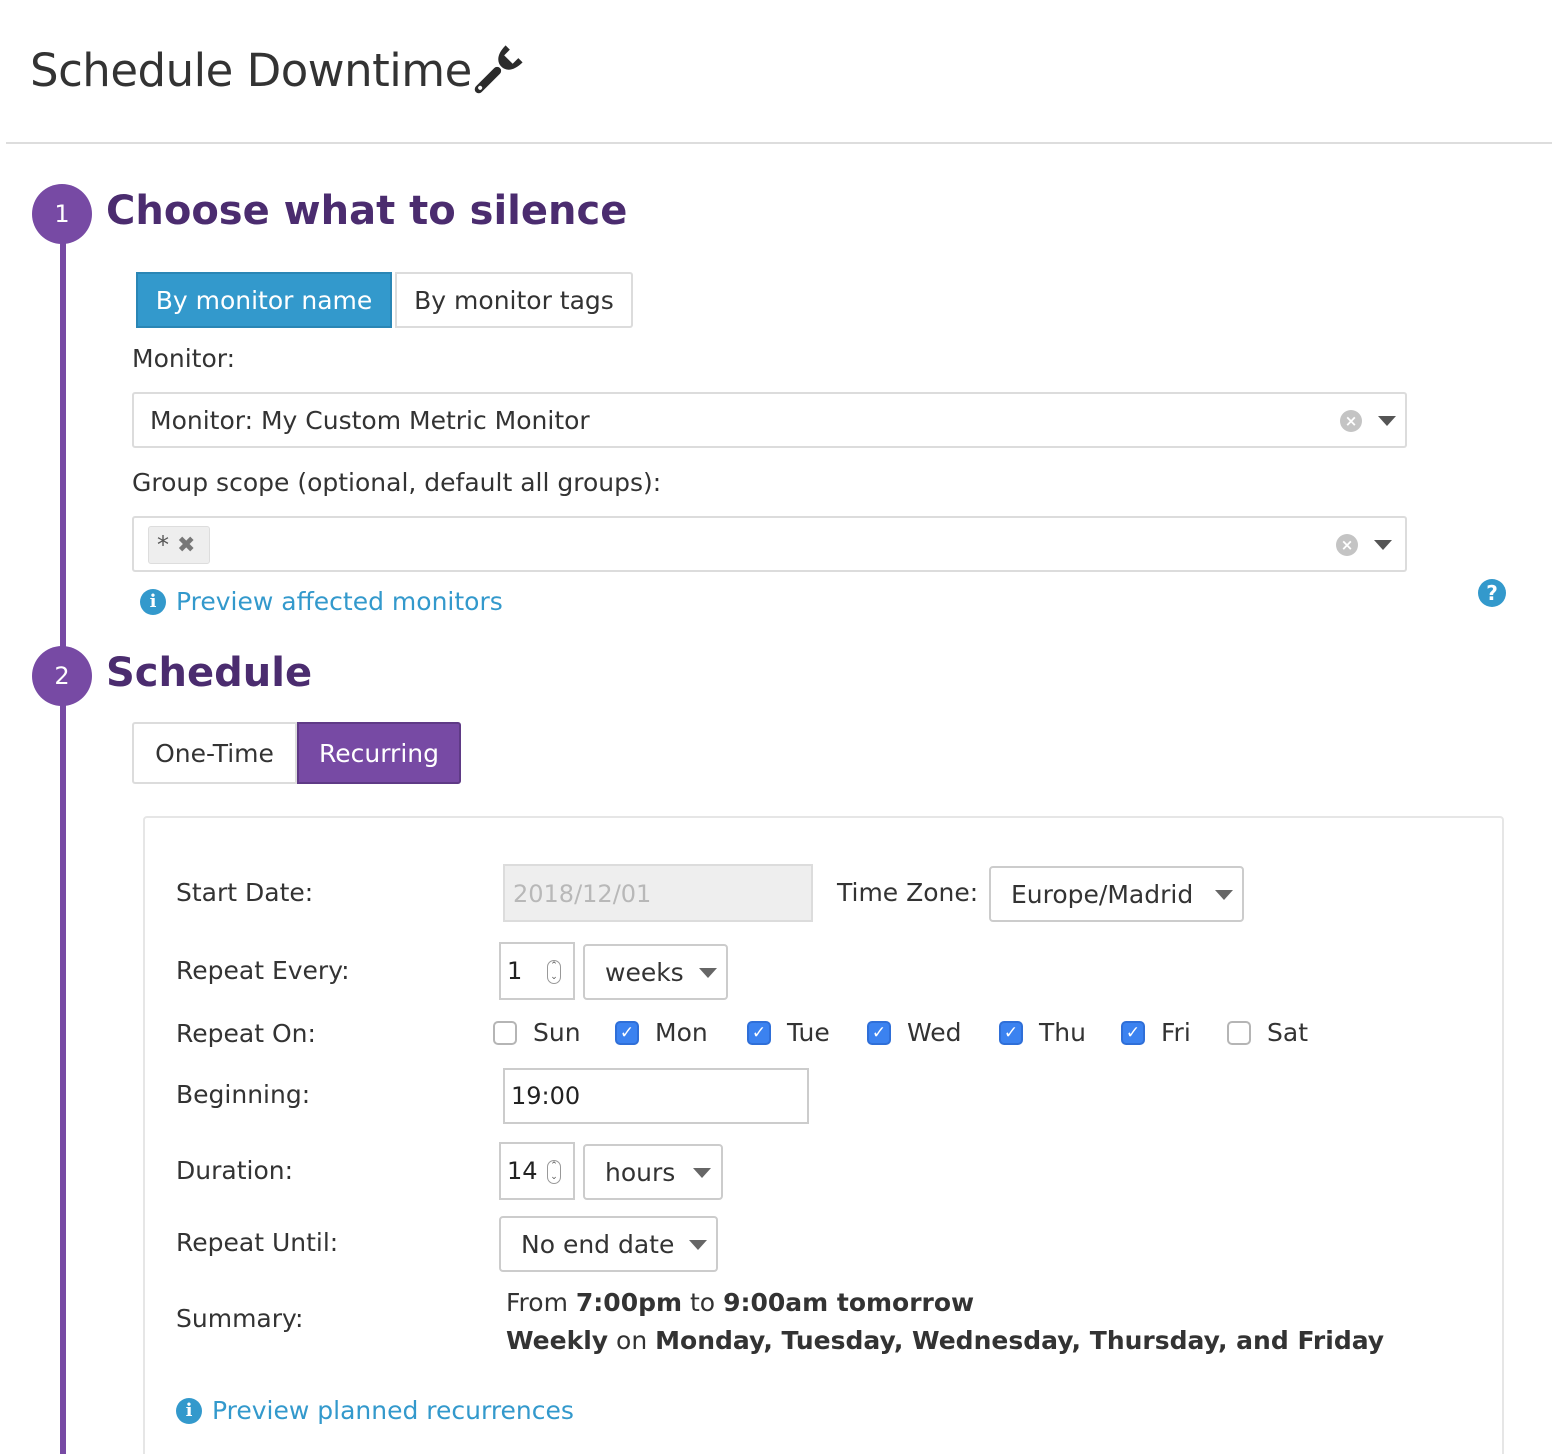  What do you see at coordinates (769, 420) in the screenshot?
I see `monitor-select: Monitor: My Custom Metric Monitor ×` at bounding box center [769, 420].